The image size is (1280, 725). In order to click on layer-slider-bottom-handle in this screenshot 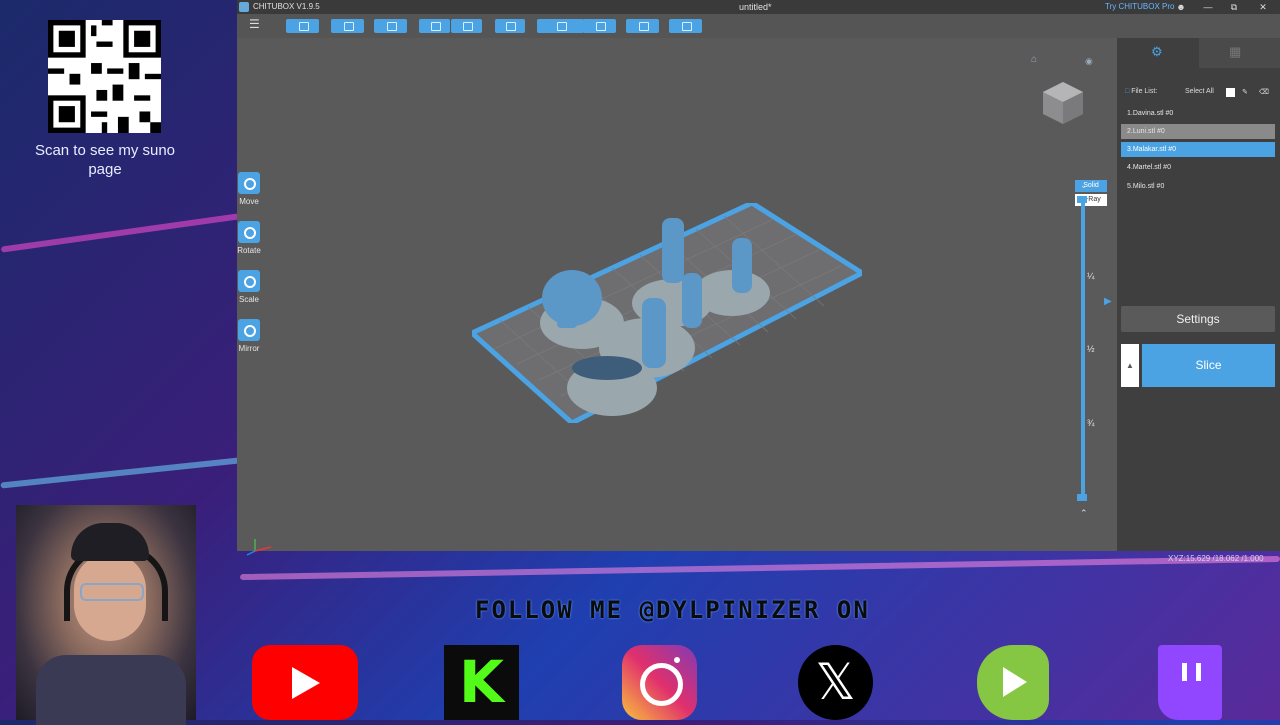, I will do `click(1082, 497)`.